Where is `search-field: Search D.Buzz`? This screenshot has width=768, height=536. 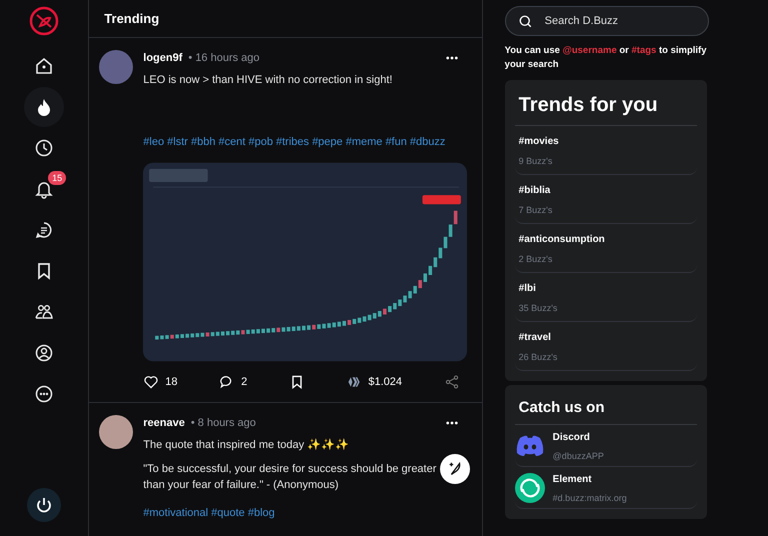 search-field: Search D.Buzz is located at coordinates (606, 21).